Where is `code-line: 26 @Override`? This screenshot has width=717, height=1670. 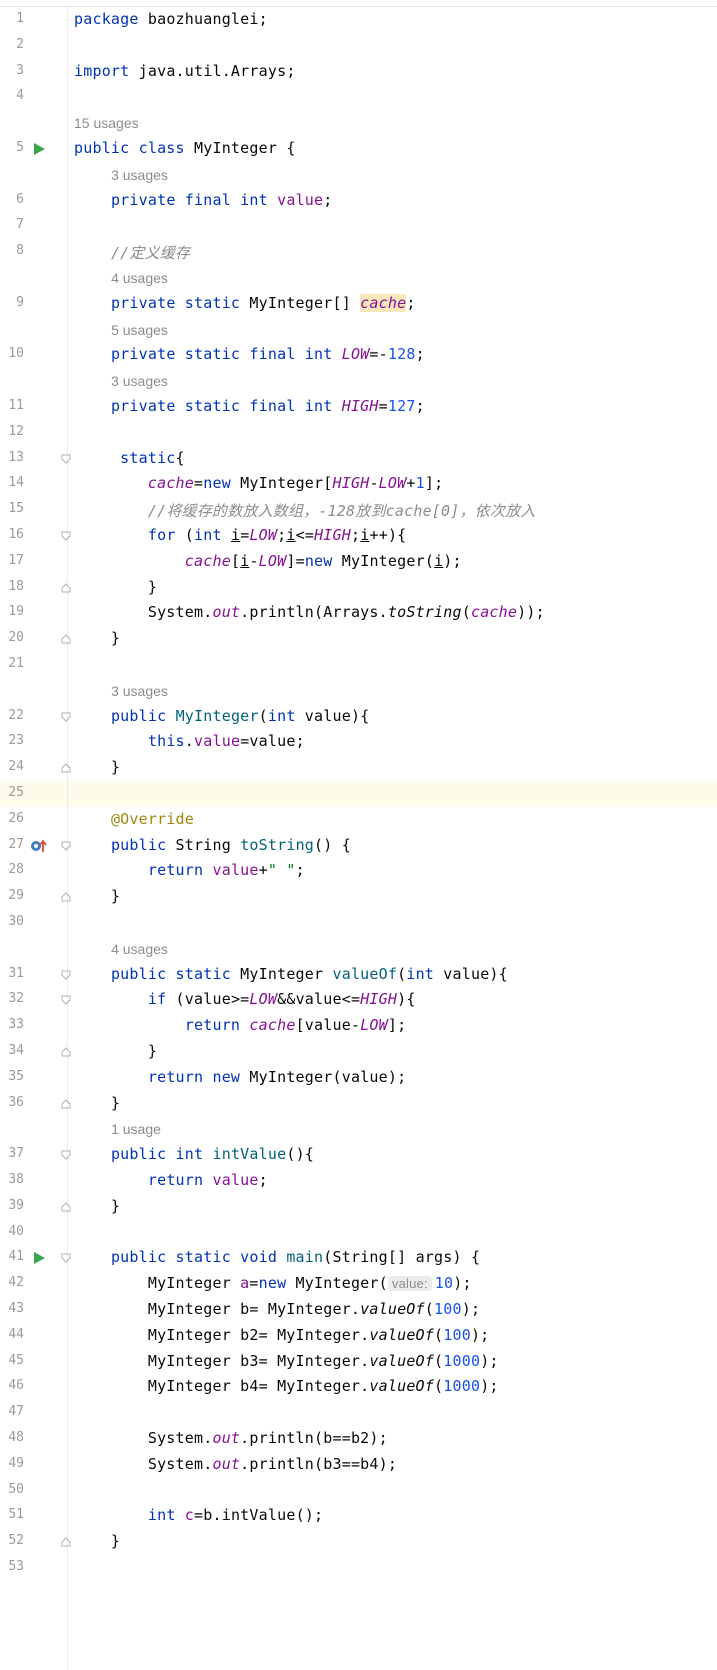 code-line: 26 @Override is located at coordinates (358, 820).